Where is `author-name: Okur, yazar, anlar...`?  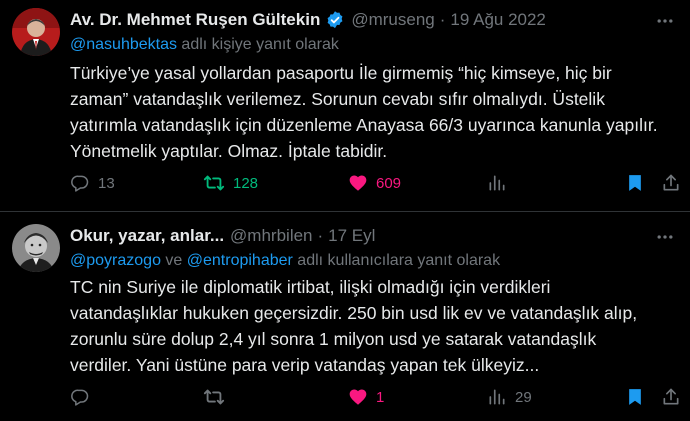 author-name: Okur, yazar, anlar... is located at coordinates (147, 236).